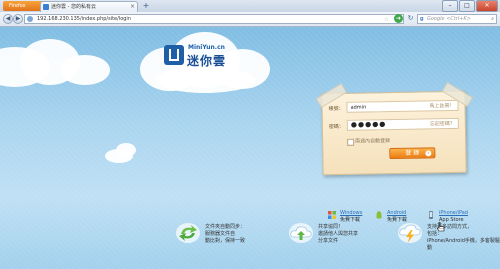  Describe the element at coordinates (467, 6) in the screenshot. I see `maximize-button: □` at that location.